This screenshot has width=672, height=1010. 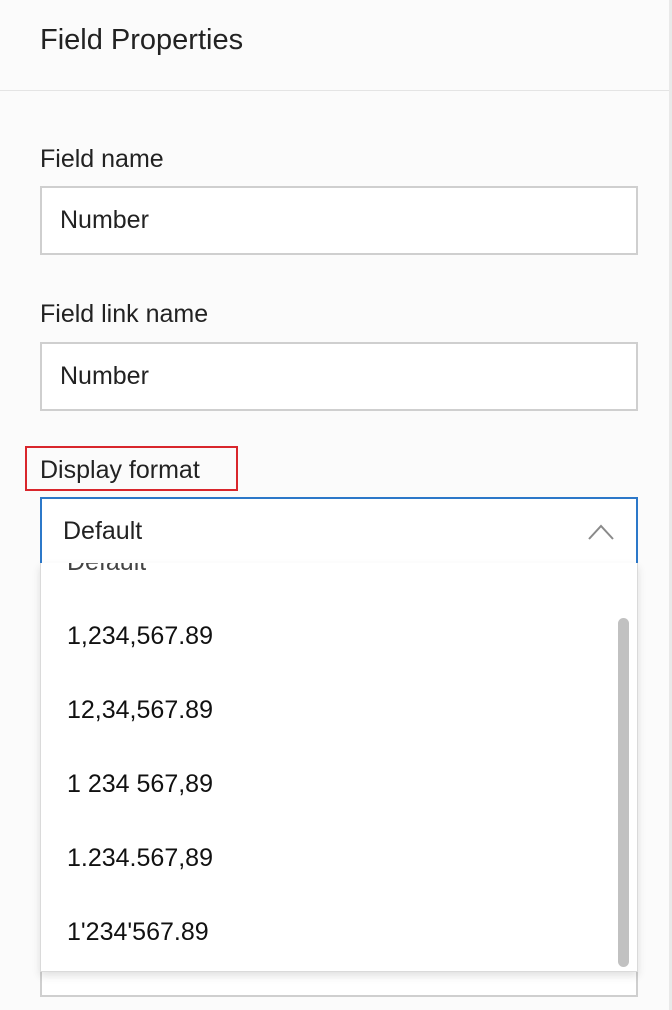 I want to click on dropdown-option-2: 12,34,567.89, so click(x=140, y=710).